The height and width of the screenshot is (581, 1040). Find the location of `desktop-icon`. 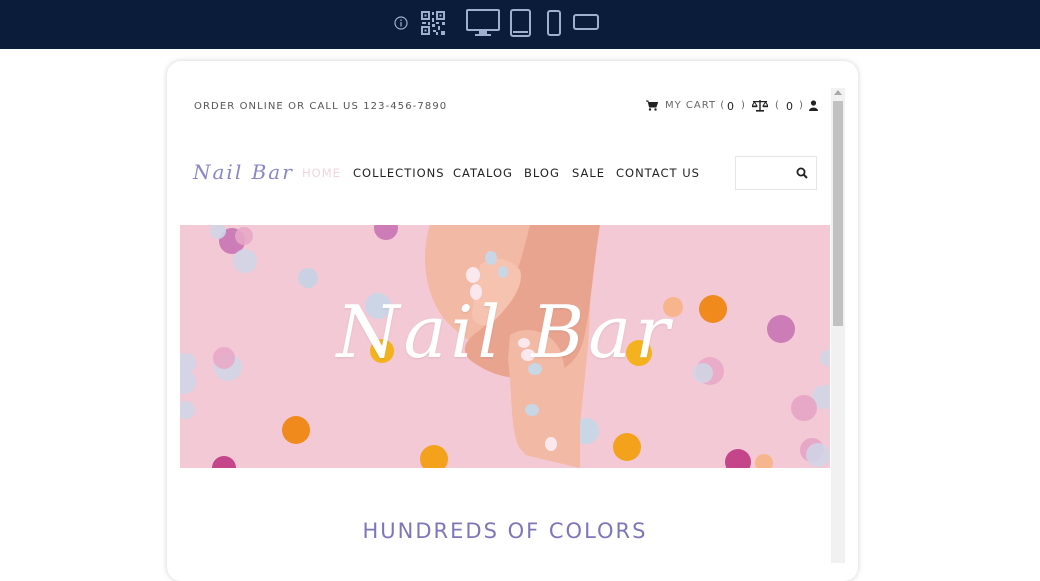

desktop-icon is located at coordinates (483, 23).